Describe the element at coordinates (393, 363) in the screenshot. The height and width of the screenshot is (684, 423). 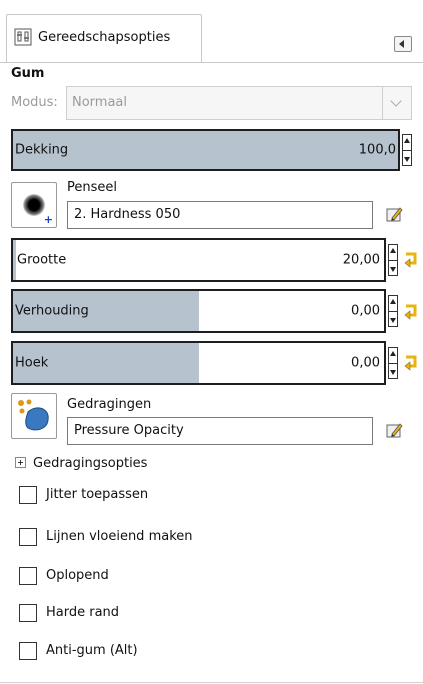
I see `hoek-spinner` at that location.